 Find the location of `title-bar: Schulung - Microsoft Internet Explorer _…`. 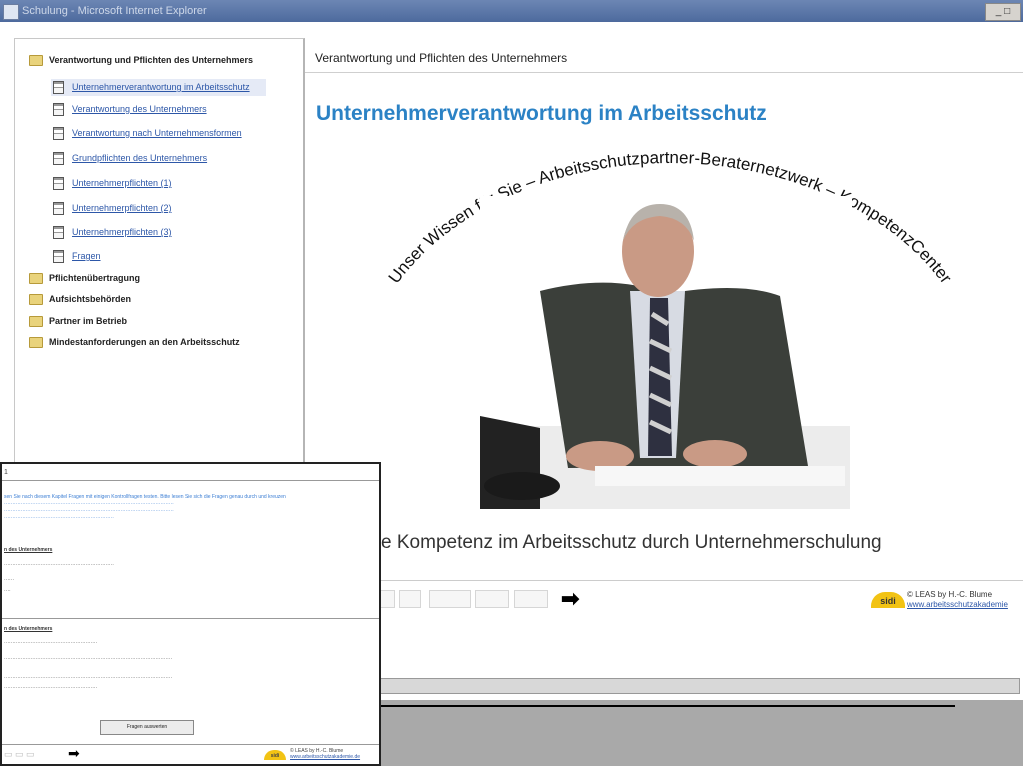

title-bar: Schulung - Microsoft Internet Explorer _… is located at coordinates (511, 11).